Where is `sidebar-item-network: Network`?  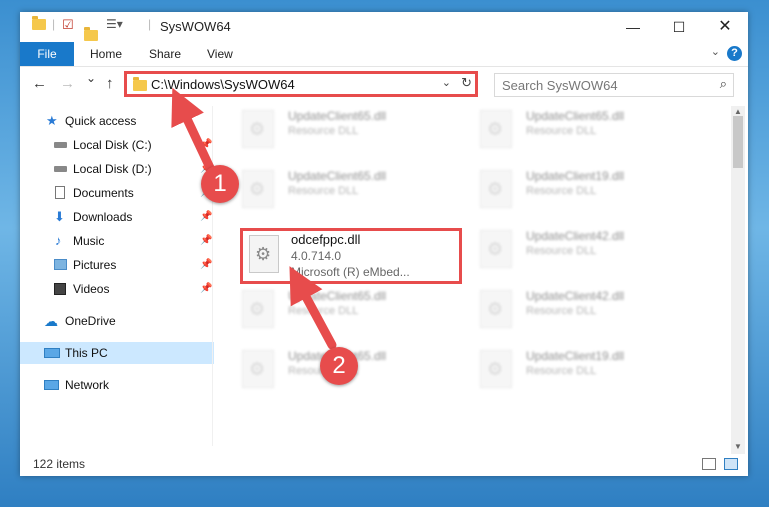
sidebar-item-network: Network is located at coordinates (117, 385).